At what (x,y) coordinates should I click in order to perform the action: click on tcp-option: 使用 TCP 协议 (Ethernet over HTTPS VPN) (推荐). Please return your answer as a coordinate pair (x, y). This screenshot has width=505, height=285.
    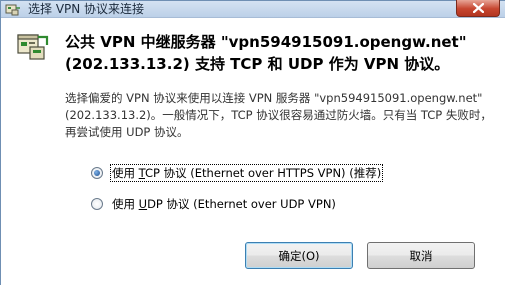
    Looking at the image, I should click on (237, 173).